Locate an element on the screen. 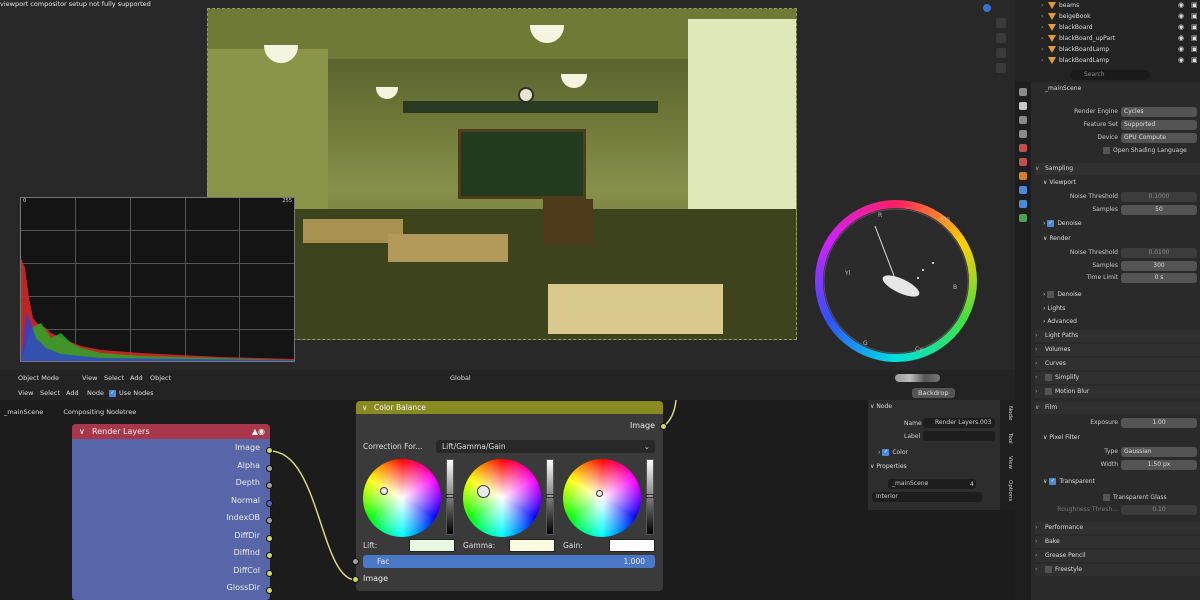 Image resolution: width=1200 pixels, height=600 pixels. subpanel-pixel-filter: ∨ Pixel Filter is located at coordinates (1121, 438).